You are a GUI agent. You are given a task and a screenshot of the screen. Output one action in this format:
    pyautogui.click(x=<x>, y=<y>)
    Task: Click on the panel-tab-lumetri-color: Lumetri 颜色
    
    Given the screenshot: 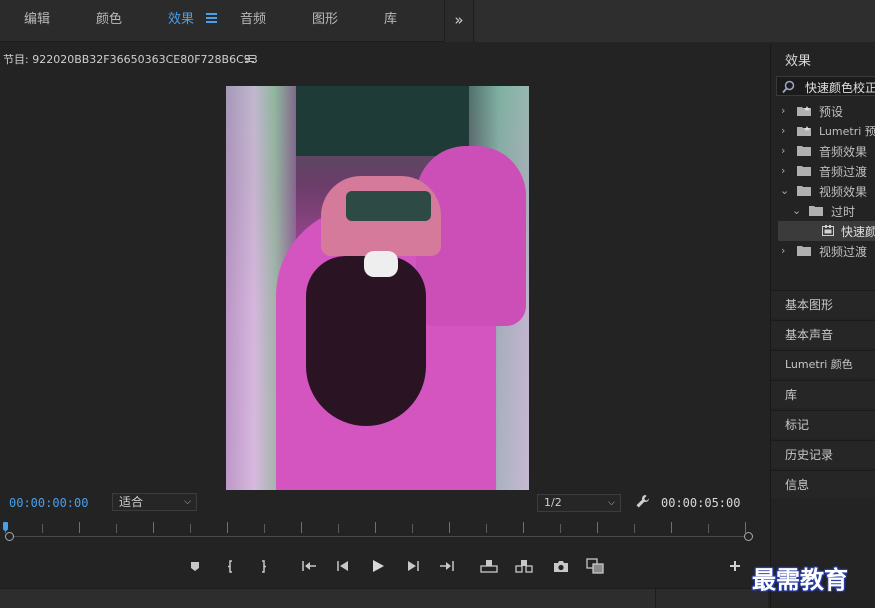 What is the action you would take?
    pyautogui.click(x=823, y=364)
    